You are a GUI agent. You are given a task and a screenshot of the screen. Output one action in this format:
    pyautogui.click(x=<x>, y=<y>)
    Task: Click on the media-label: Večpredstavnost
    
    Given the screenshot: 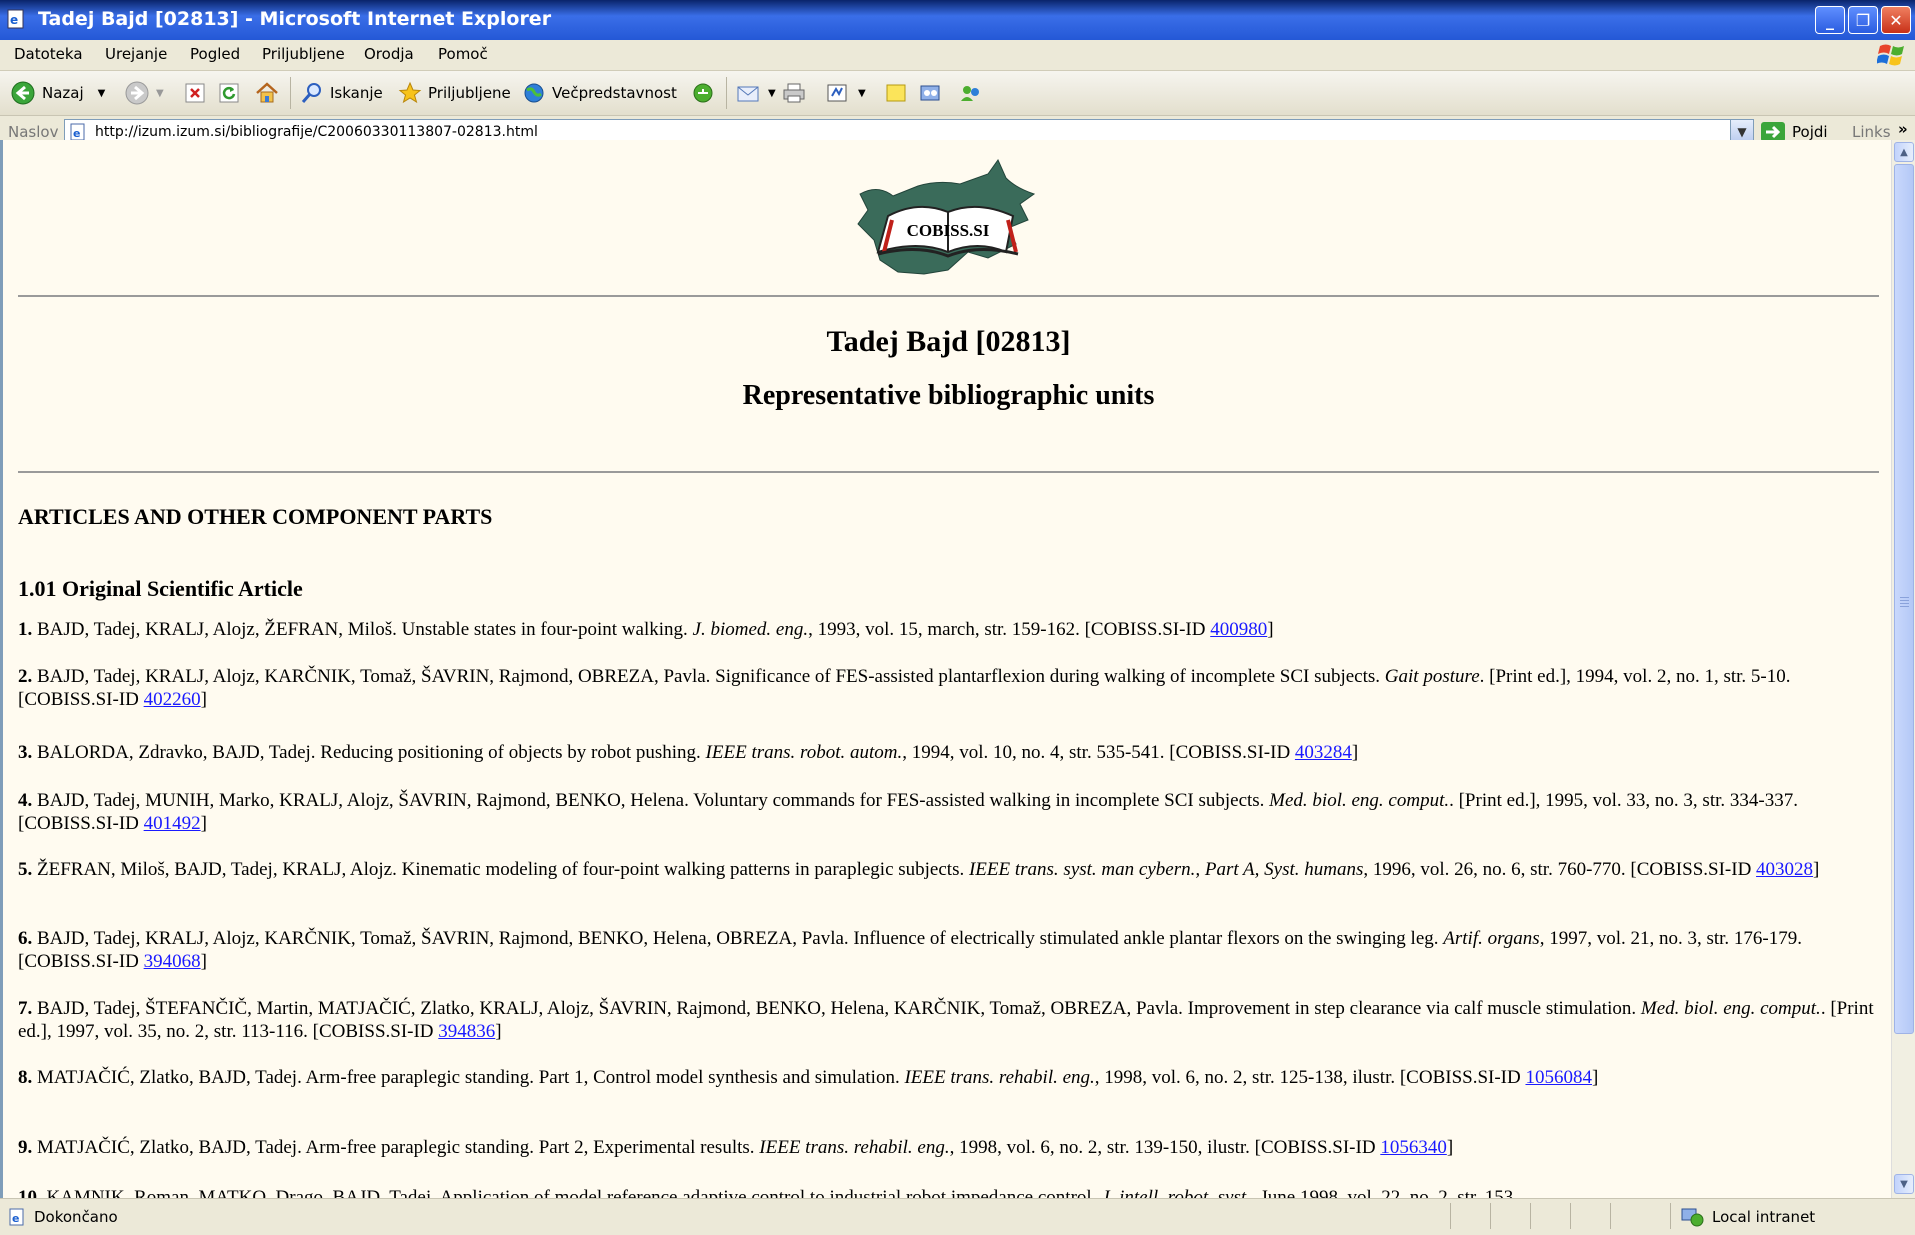 What is the action you would take?
    pyautogui.click(x=614, y=93)
    